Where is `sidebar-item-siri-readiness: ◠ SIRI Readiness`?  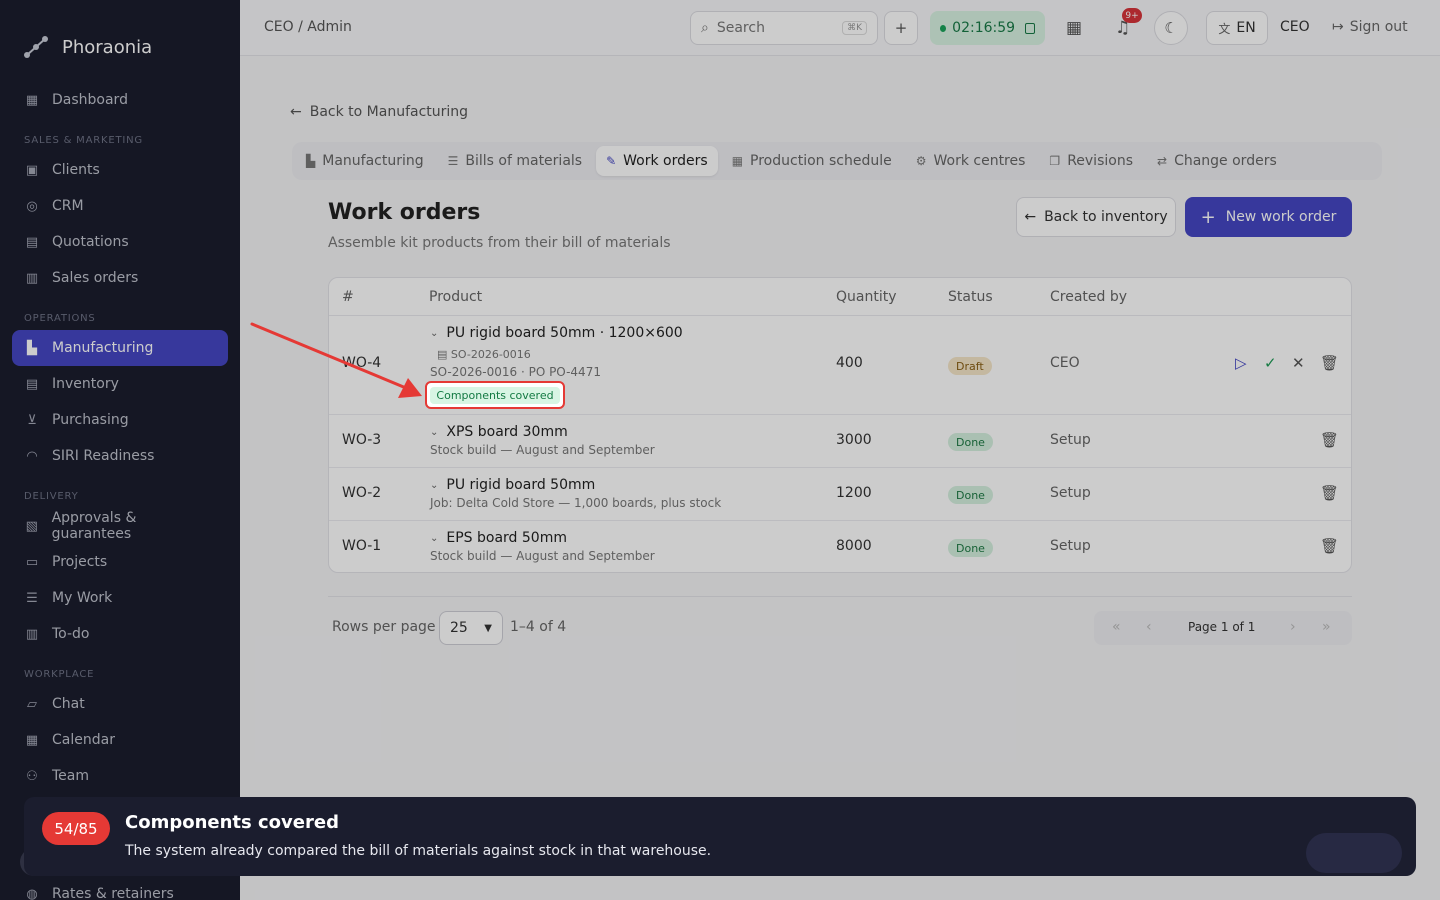
sidebar-item-siri-readiness: ◠ SIRI Readiness is located at coordinates (120, 456).